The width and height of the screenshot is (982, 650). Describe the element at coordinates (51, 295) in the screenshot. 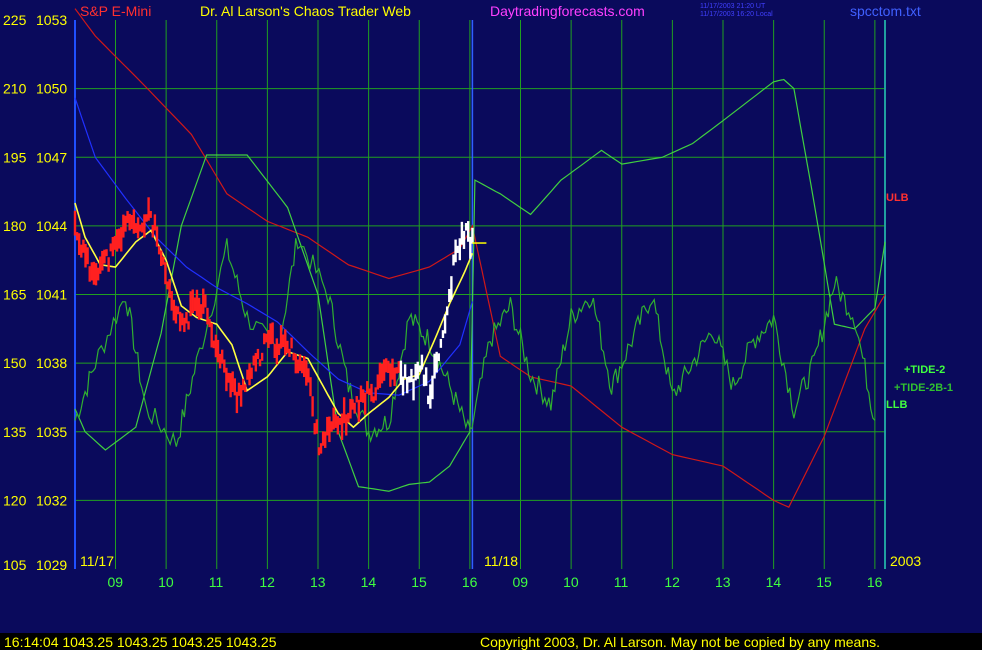

I see `price-axis-tick: 1041` at that location.